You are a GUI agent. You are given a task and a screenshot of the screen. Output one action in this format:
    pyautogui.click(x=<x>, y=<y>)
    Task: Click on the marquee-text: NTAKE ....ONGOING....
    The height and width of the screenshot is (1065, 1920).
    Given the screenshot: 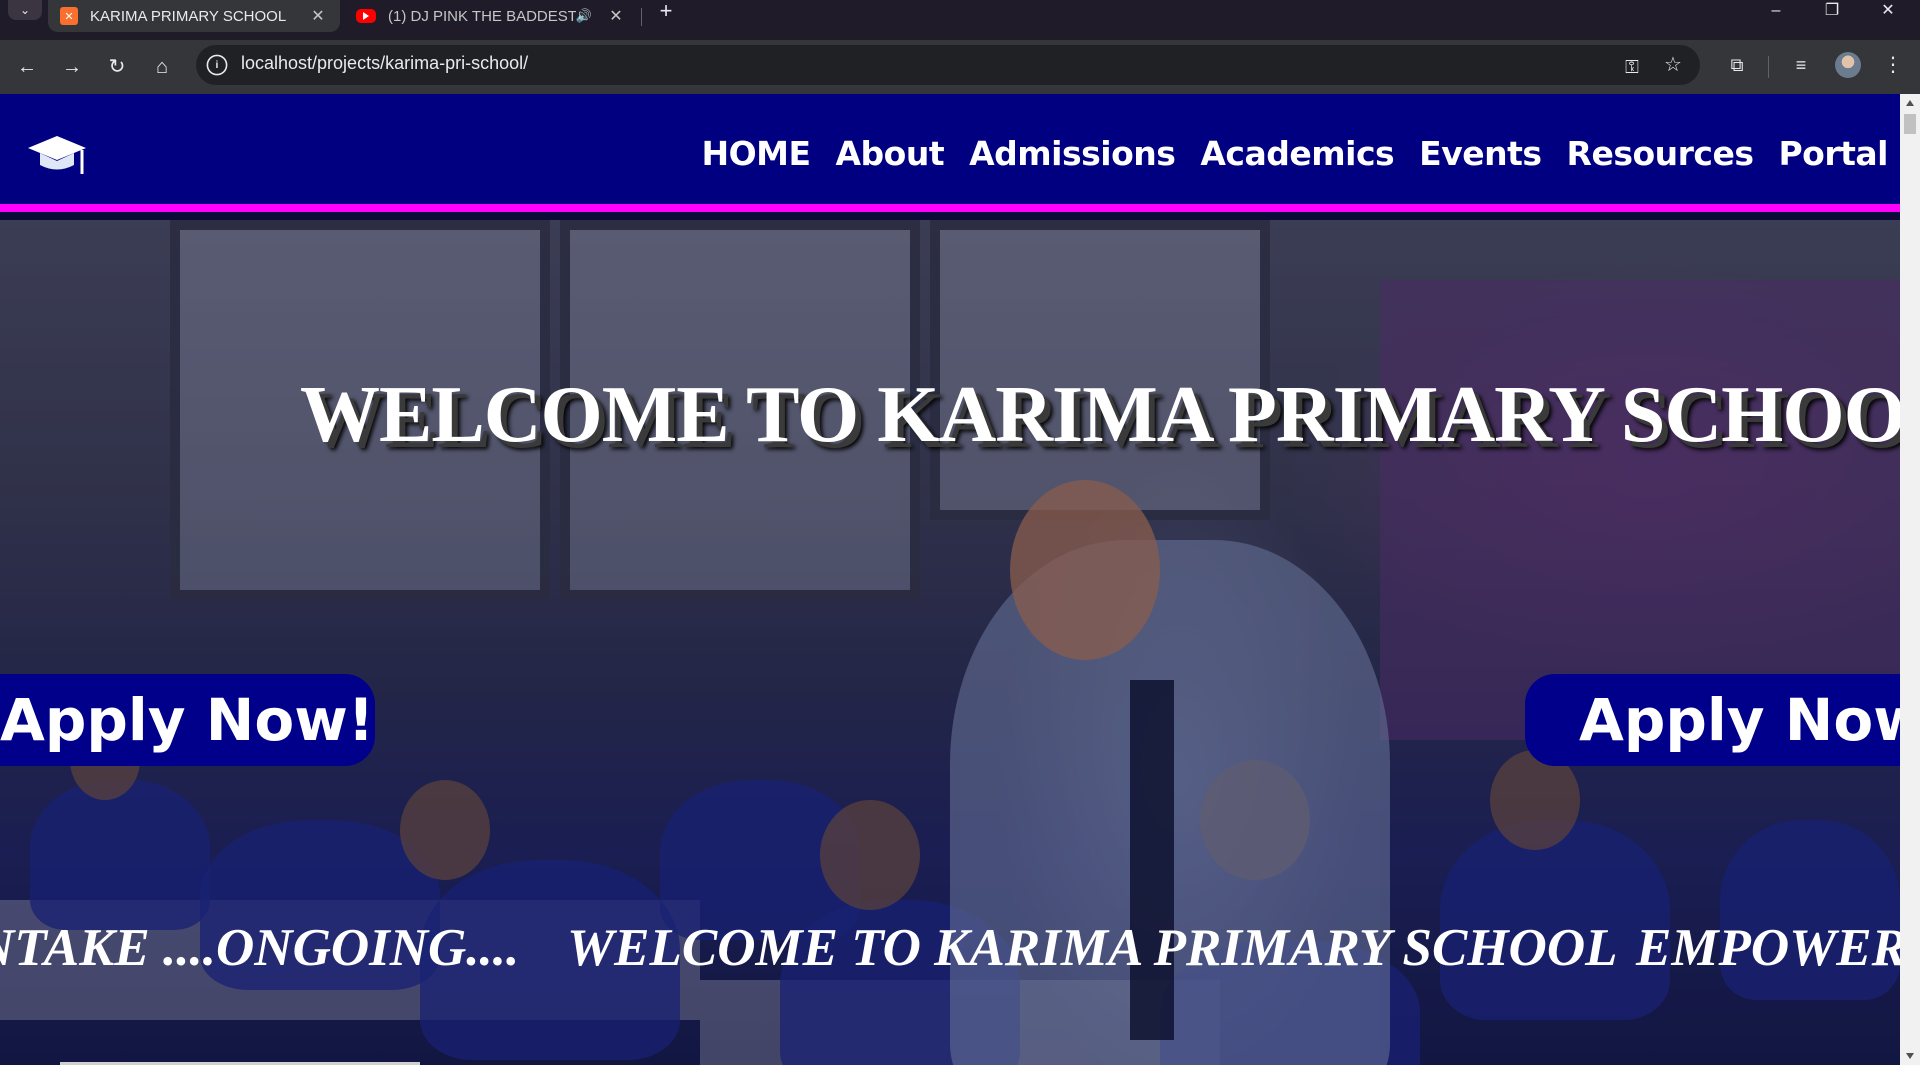 What is the action you would take?
    pyautogui.click(x=260, y=948)
    